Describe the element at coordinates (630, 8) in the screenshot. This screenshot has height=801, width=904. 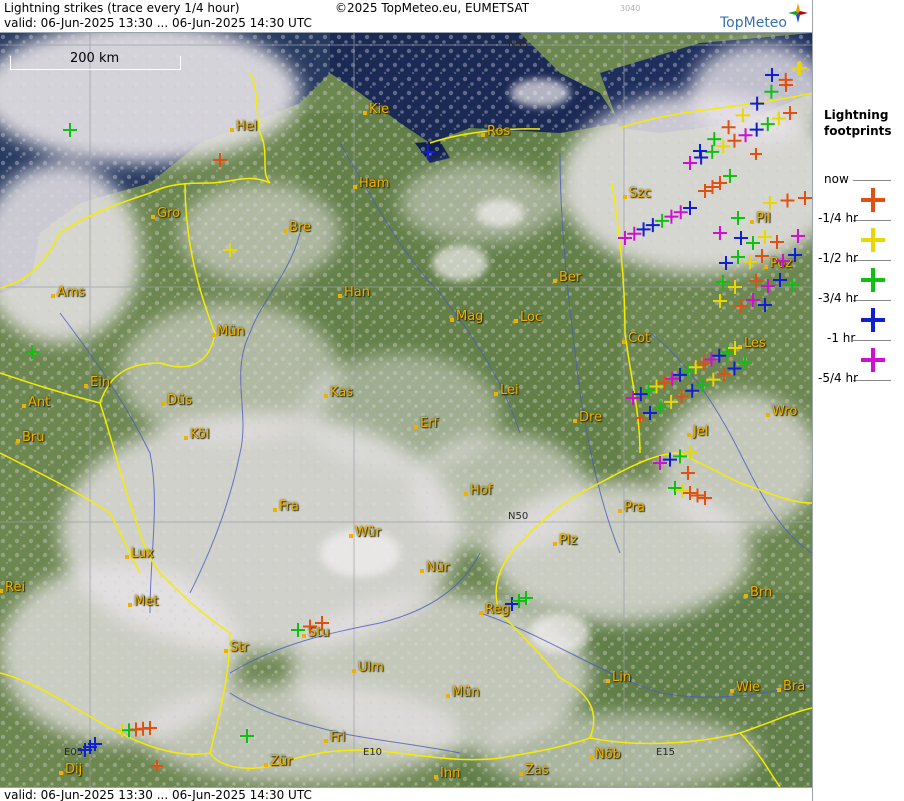
I see `map-code: 3040` at that location.